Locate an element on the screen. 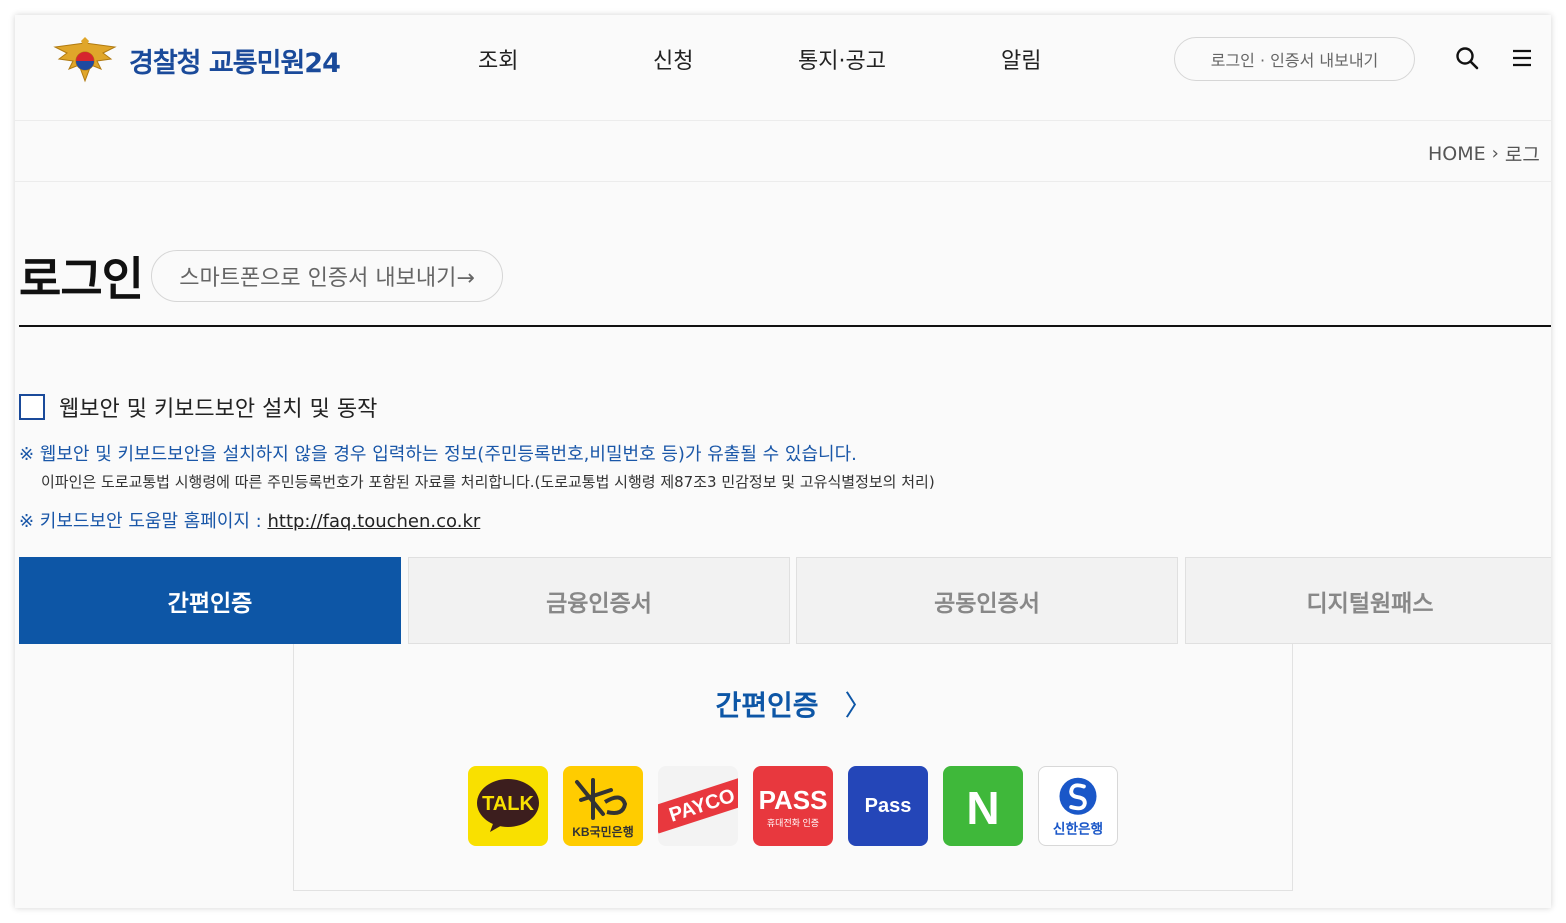  pass-label: PASS is located at coordinates (793, 800).